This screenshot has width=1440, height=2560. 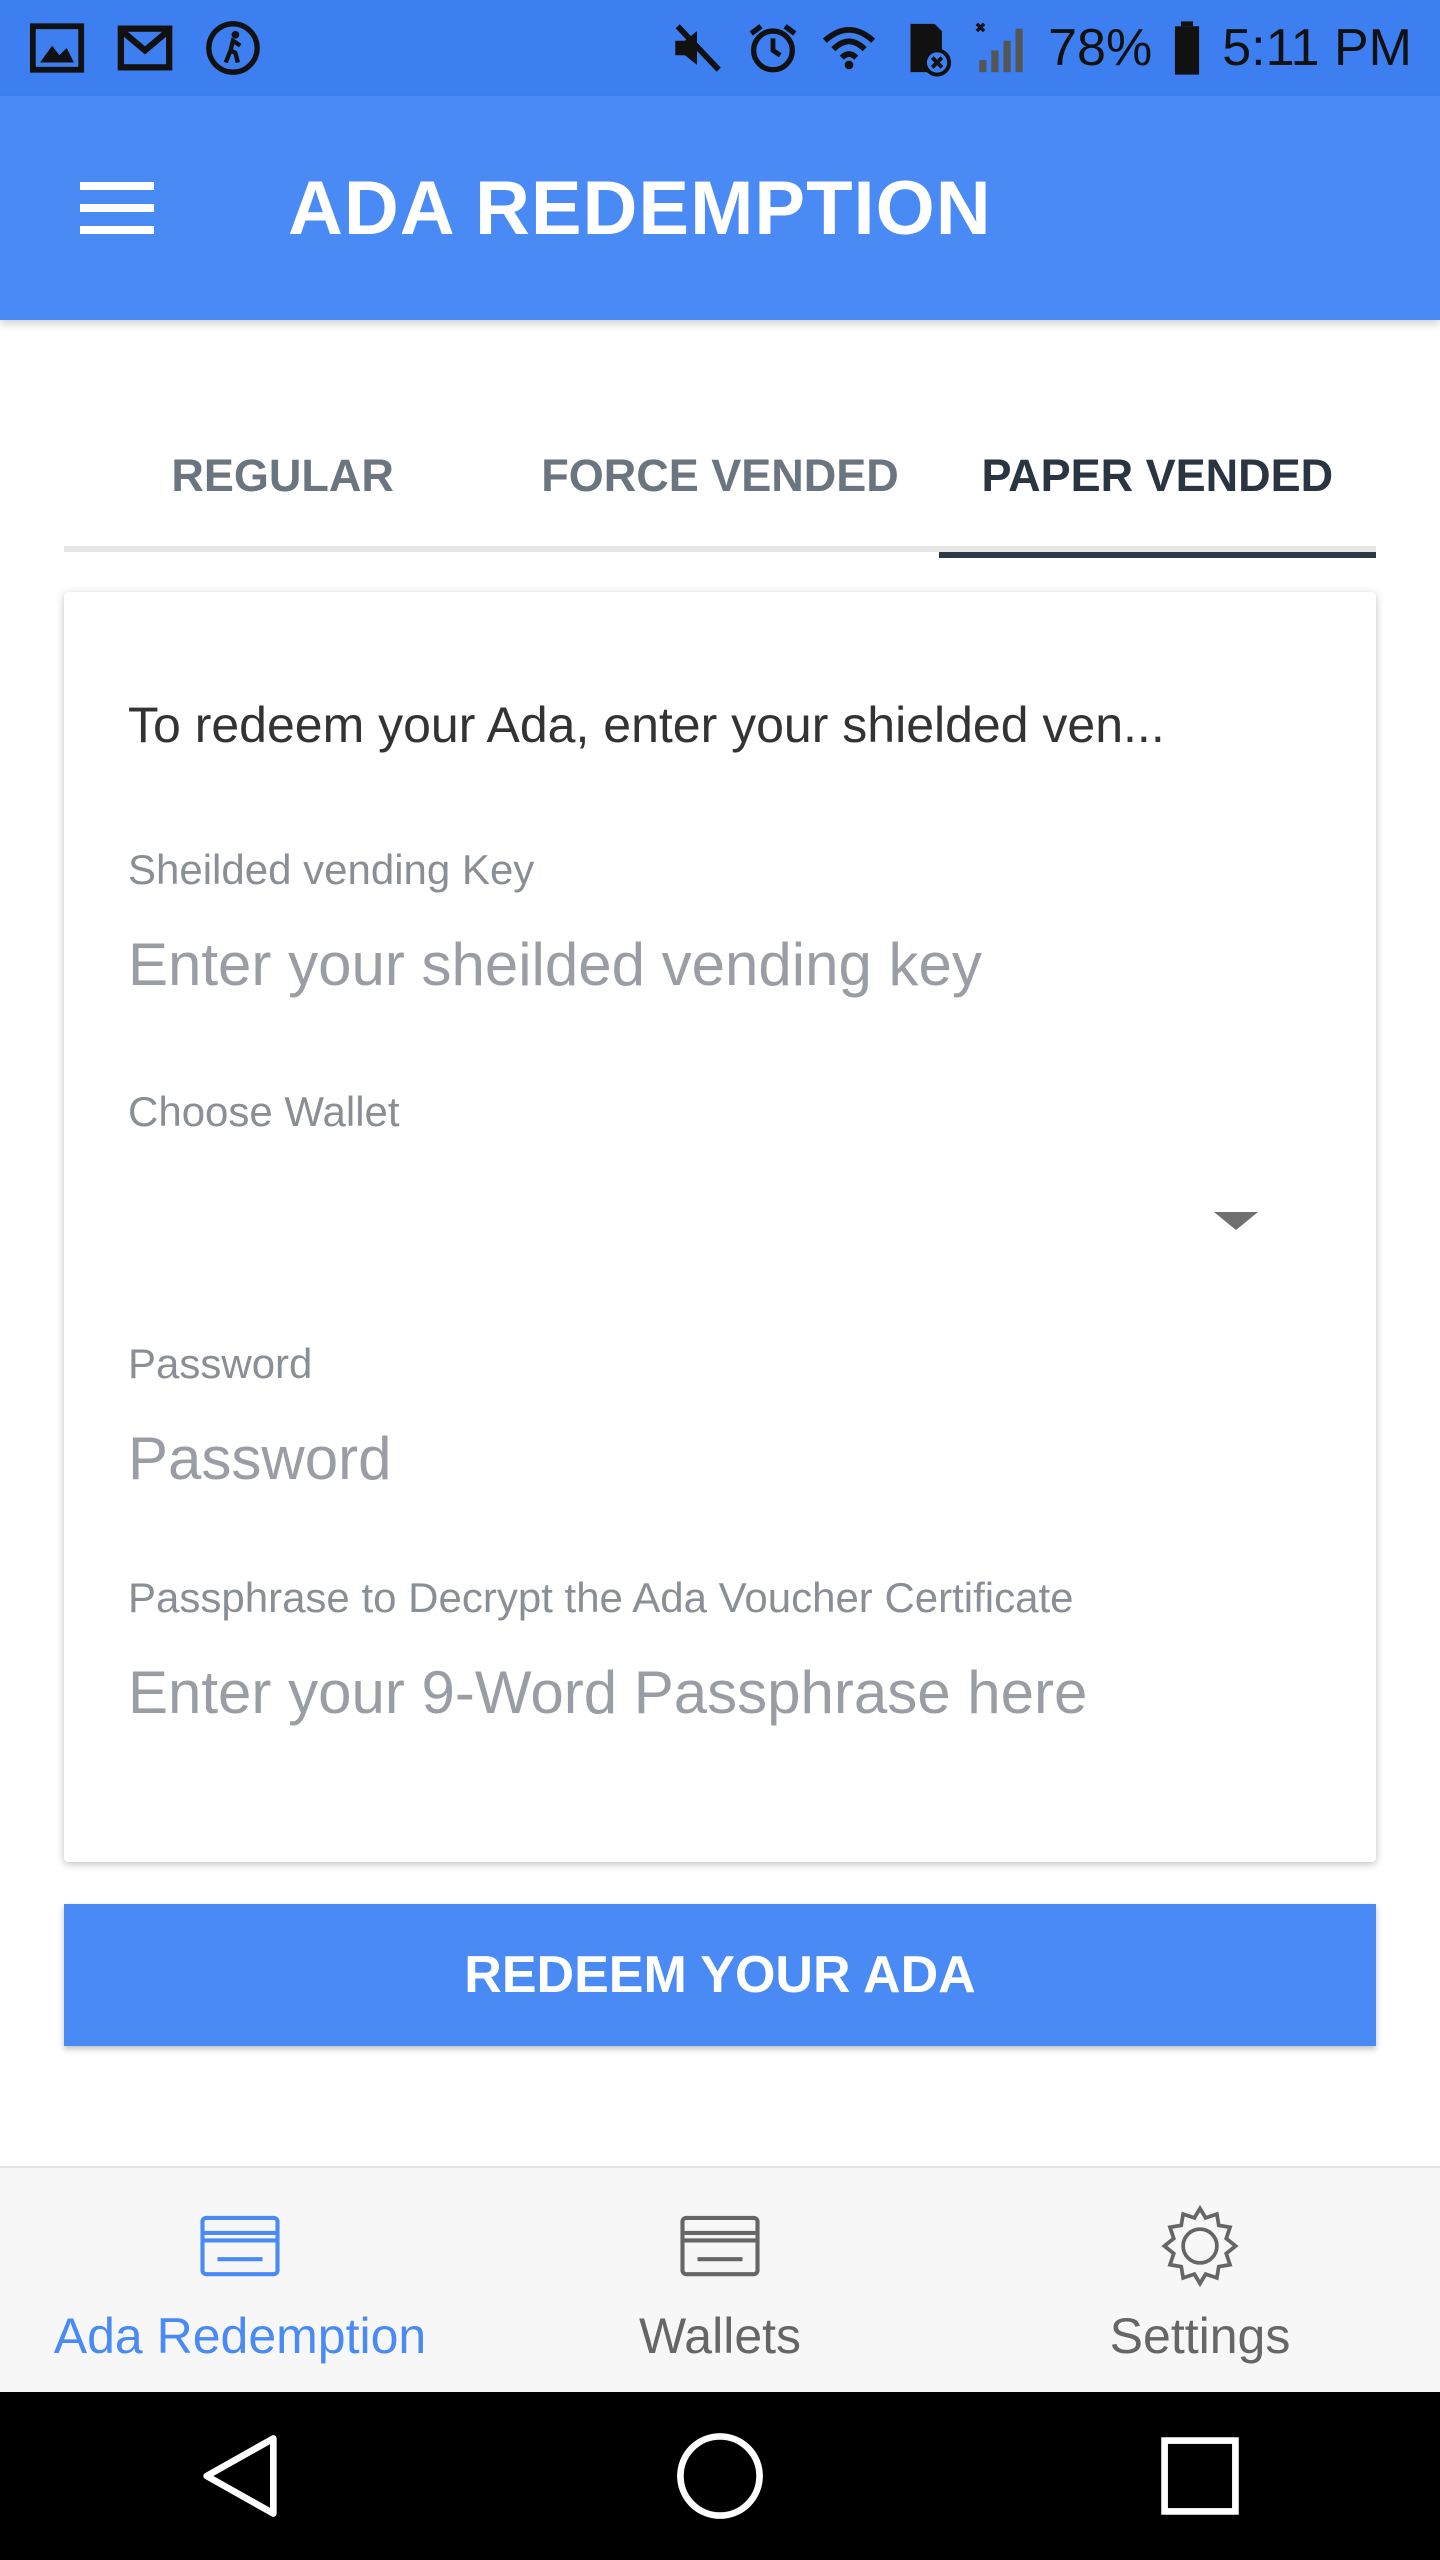 What do you see at coordinates (264, 1111) in the screenshot?
I see `wallet-label: Choose Wallet` at bounding box center [264, 1111].